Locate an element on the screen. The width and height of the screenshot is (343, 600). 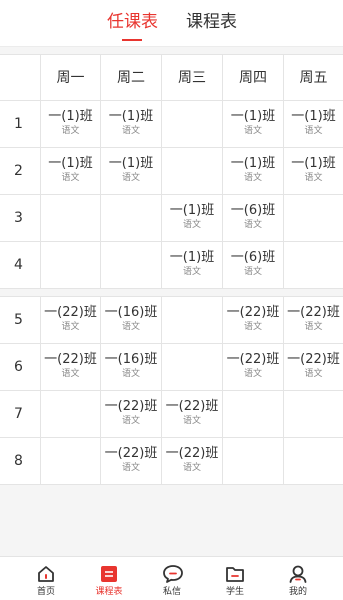
day-header-thu: 周四 is located at coordinates (253, 78).